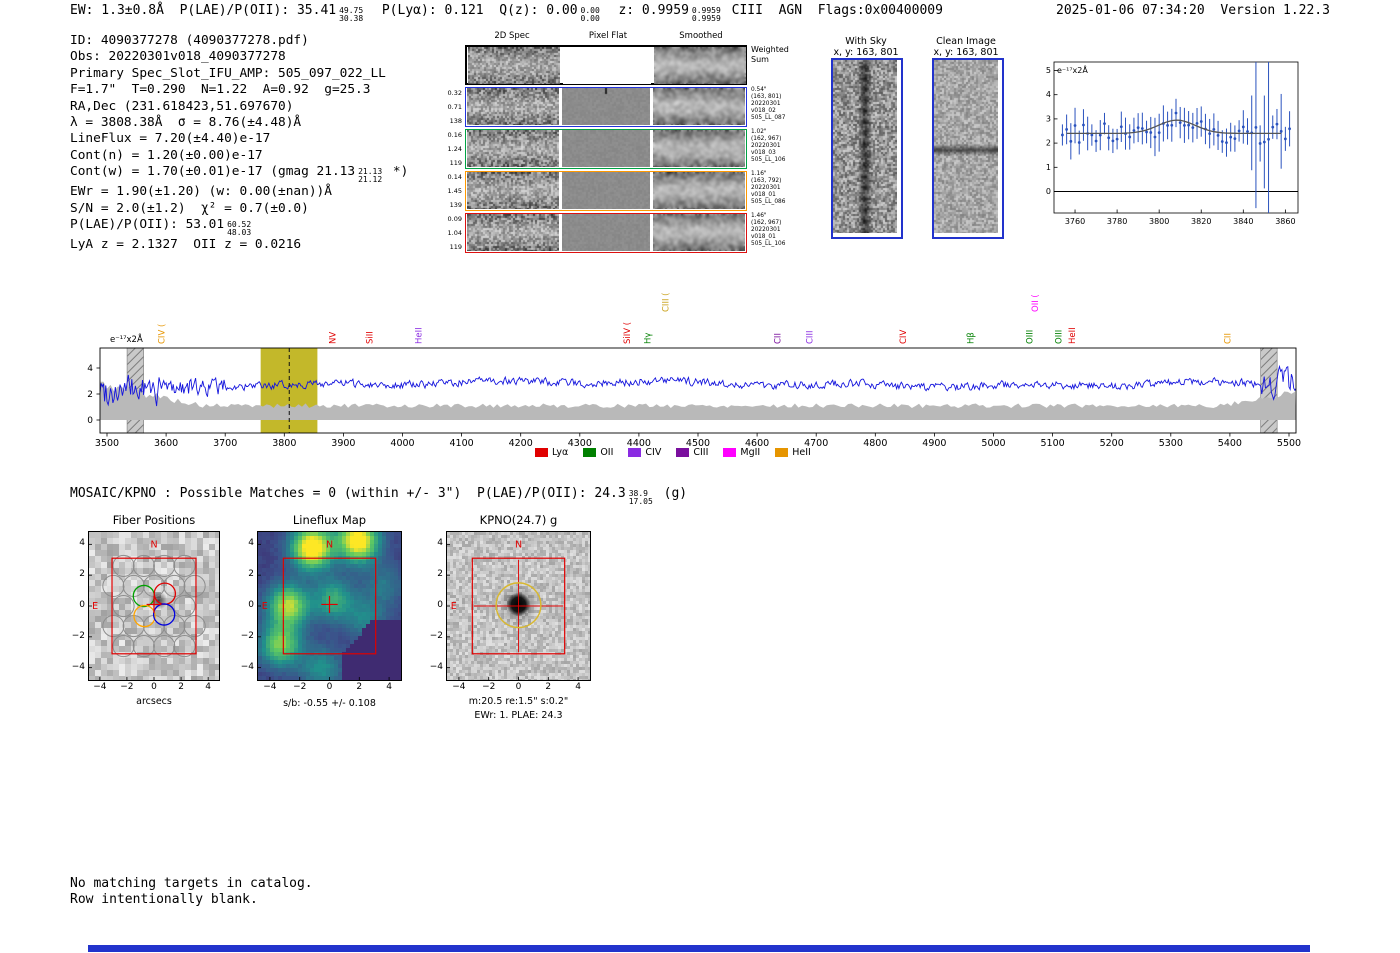  I want to click on gaussian-fit-line, so click(1174, 127).